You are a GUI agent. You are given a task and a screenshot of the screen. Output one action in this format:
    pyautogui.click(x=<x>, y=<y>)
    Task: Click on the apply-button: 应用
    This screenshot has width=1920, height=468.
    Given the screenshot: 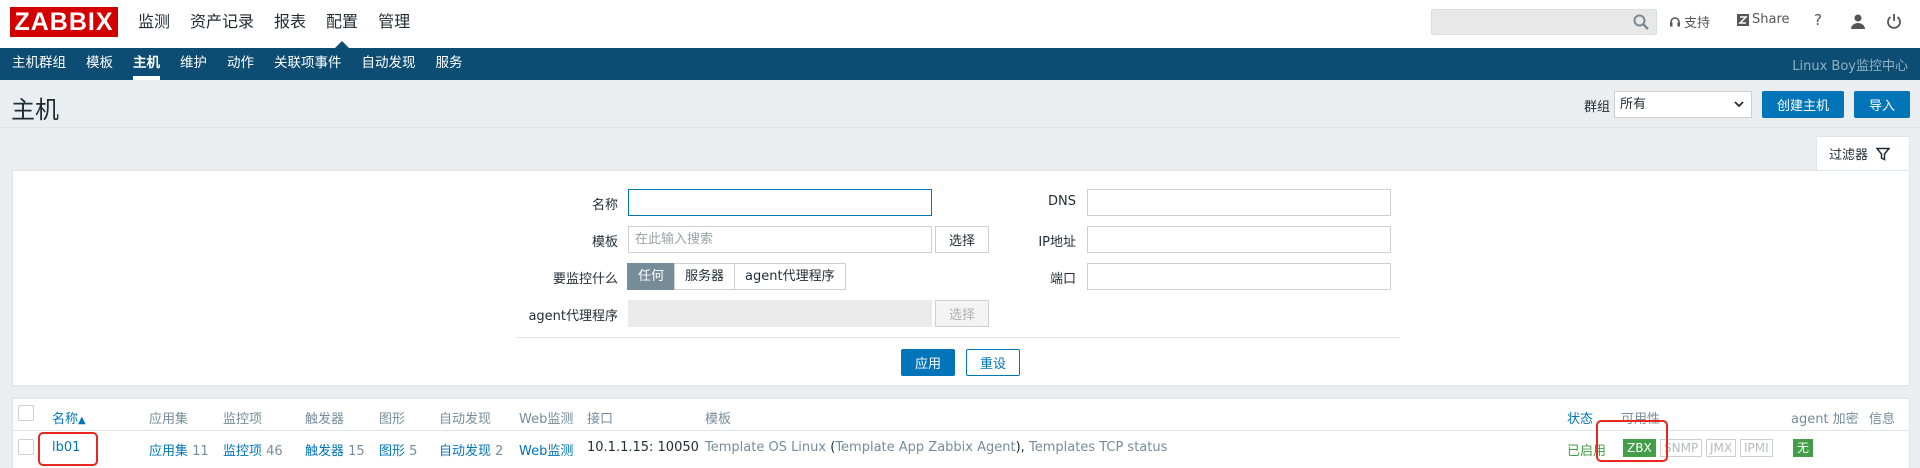 What is the action you would take?
    pyautogui.click(x=928, y=362)
    